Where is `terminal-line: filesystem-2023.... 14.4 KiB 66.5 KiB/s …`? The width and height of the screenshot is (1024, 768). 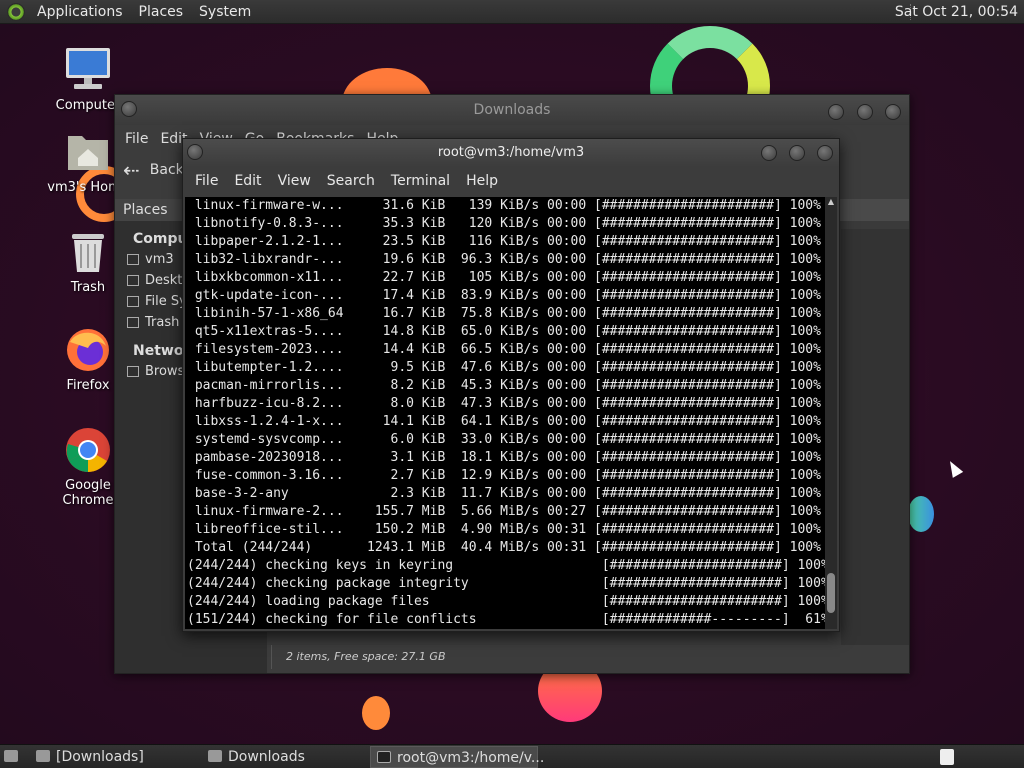 terminal-line: filesystem-2023.... 14.4 KiB 66.5 KiB/s … is located at coordinates (504, 349).